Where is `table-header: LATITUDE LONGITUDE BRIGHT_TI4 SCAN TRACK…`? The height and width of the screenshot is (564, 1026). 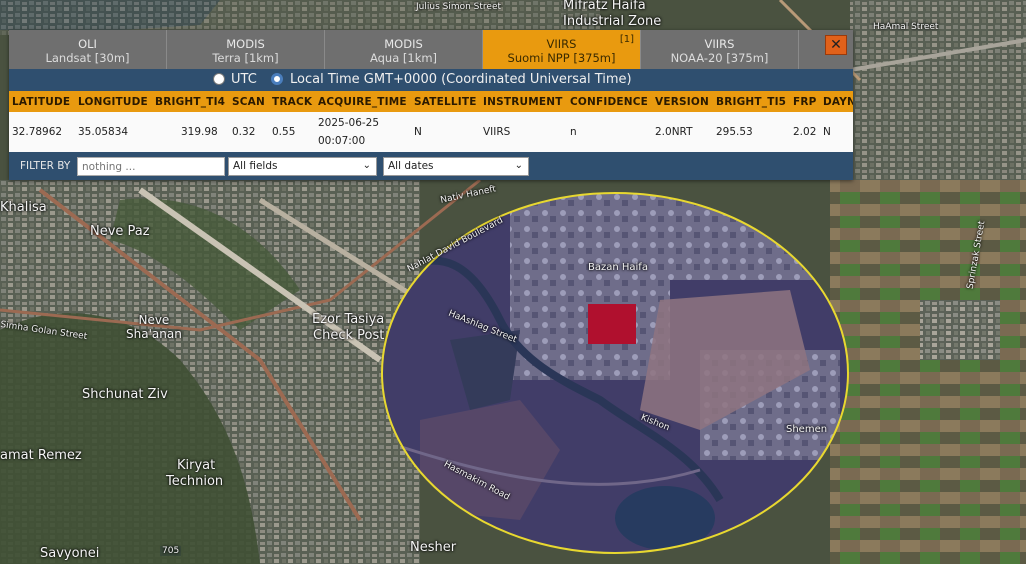 table-header: LATITUDE LONGITUDE BRIGHT_TI4 SCAN TRACK… is located at coordinates (431, 101).